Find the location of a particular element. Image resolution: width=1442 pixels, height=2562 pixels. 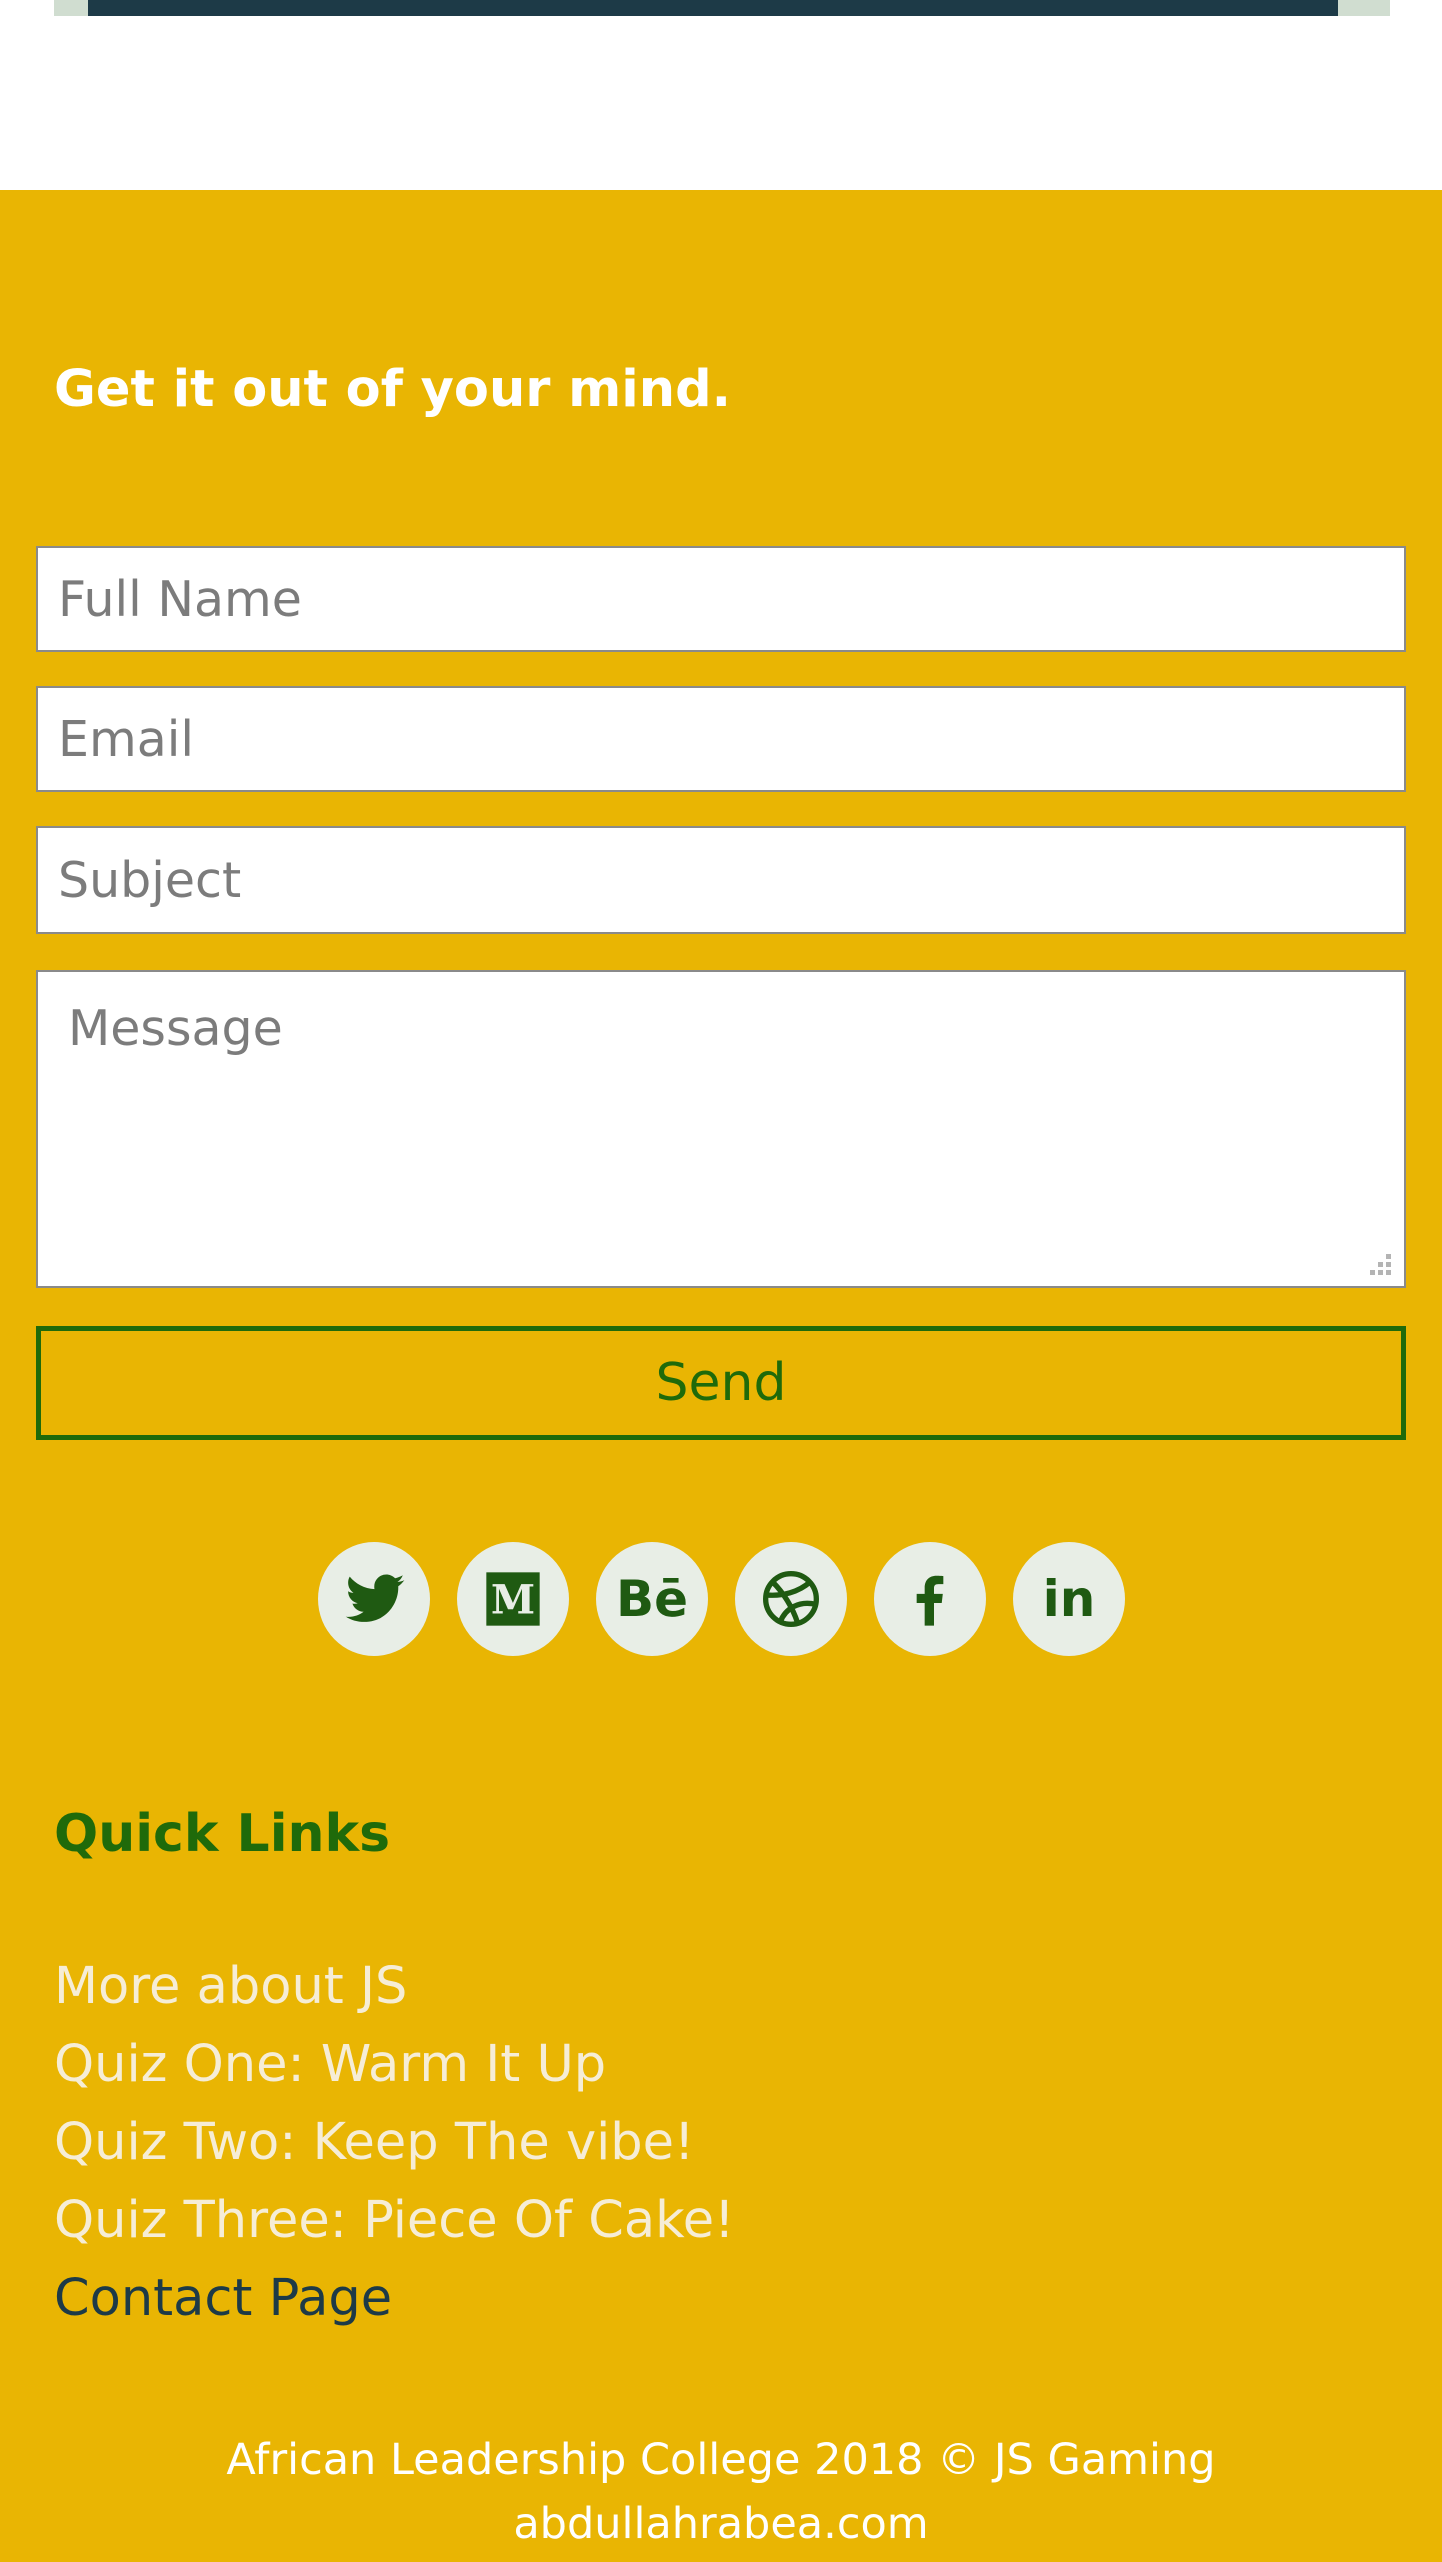

behance-icon: Bē is located at coordinates (652, 1599).